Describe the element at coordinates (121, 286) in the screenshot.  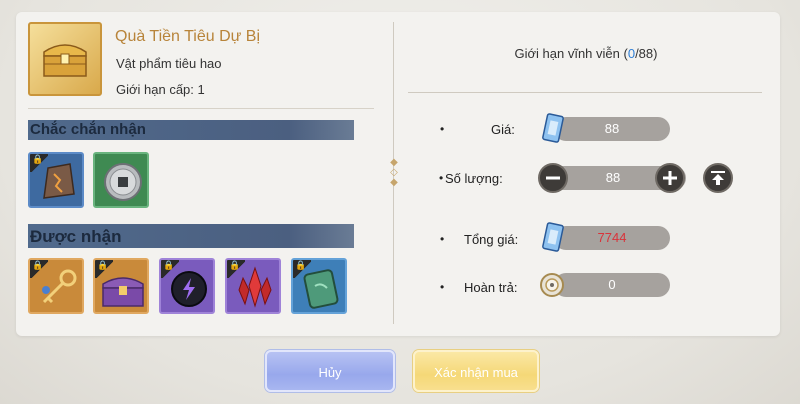
I see `reward-slot-purple-chest: 🔒` at that location.